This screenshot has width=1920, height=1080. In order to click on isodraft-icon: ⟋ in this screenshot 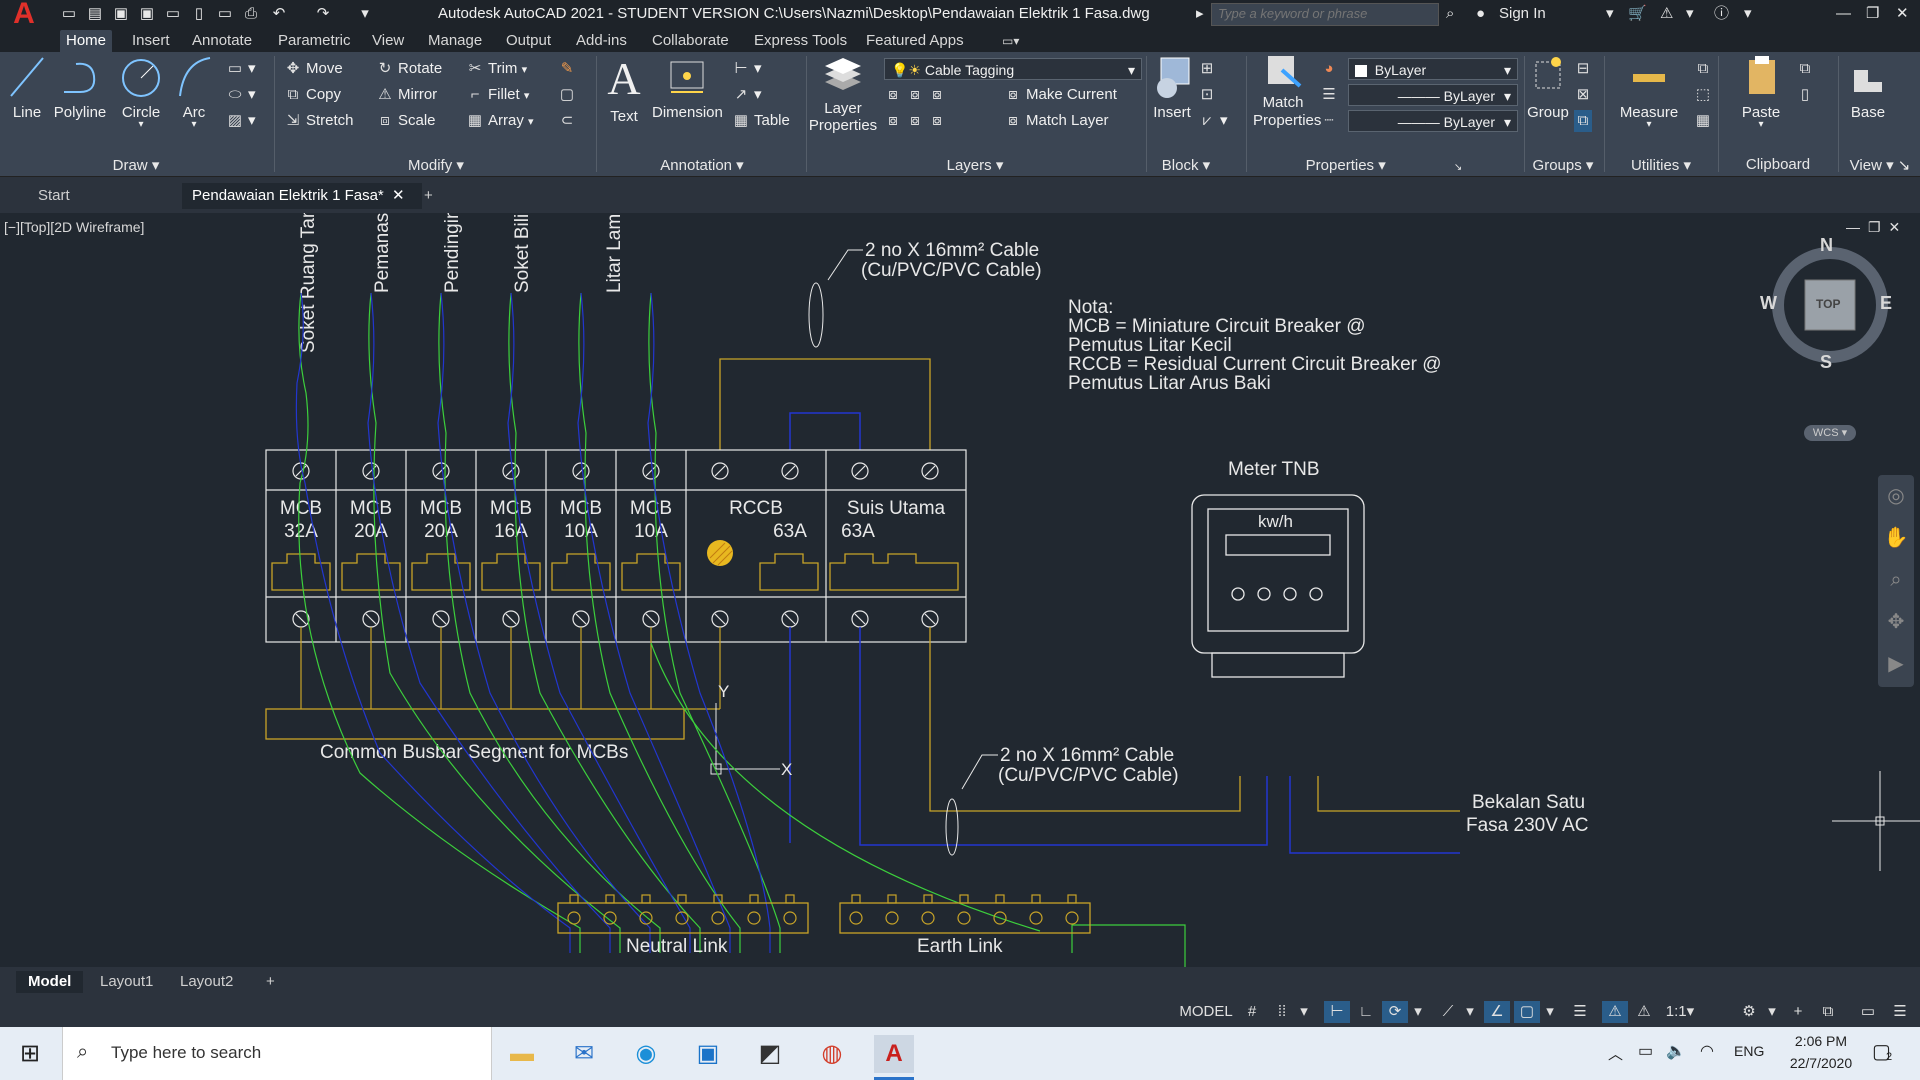, I will do `click(1448, 1012)`.